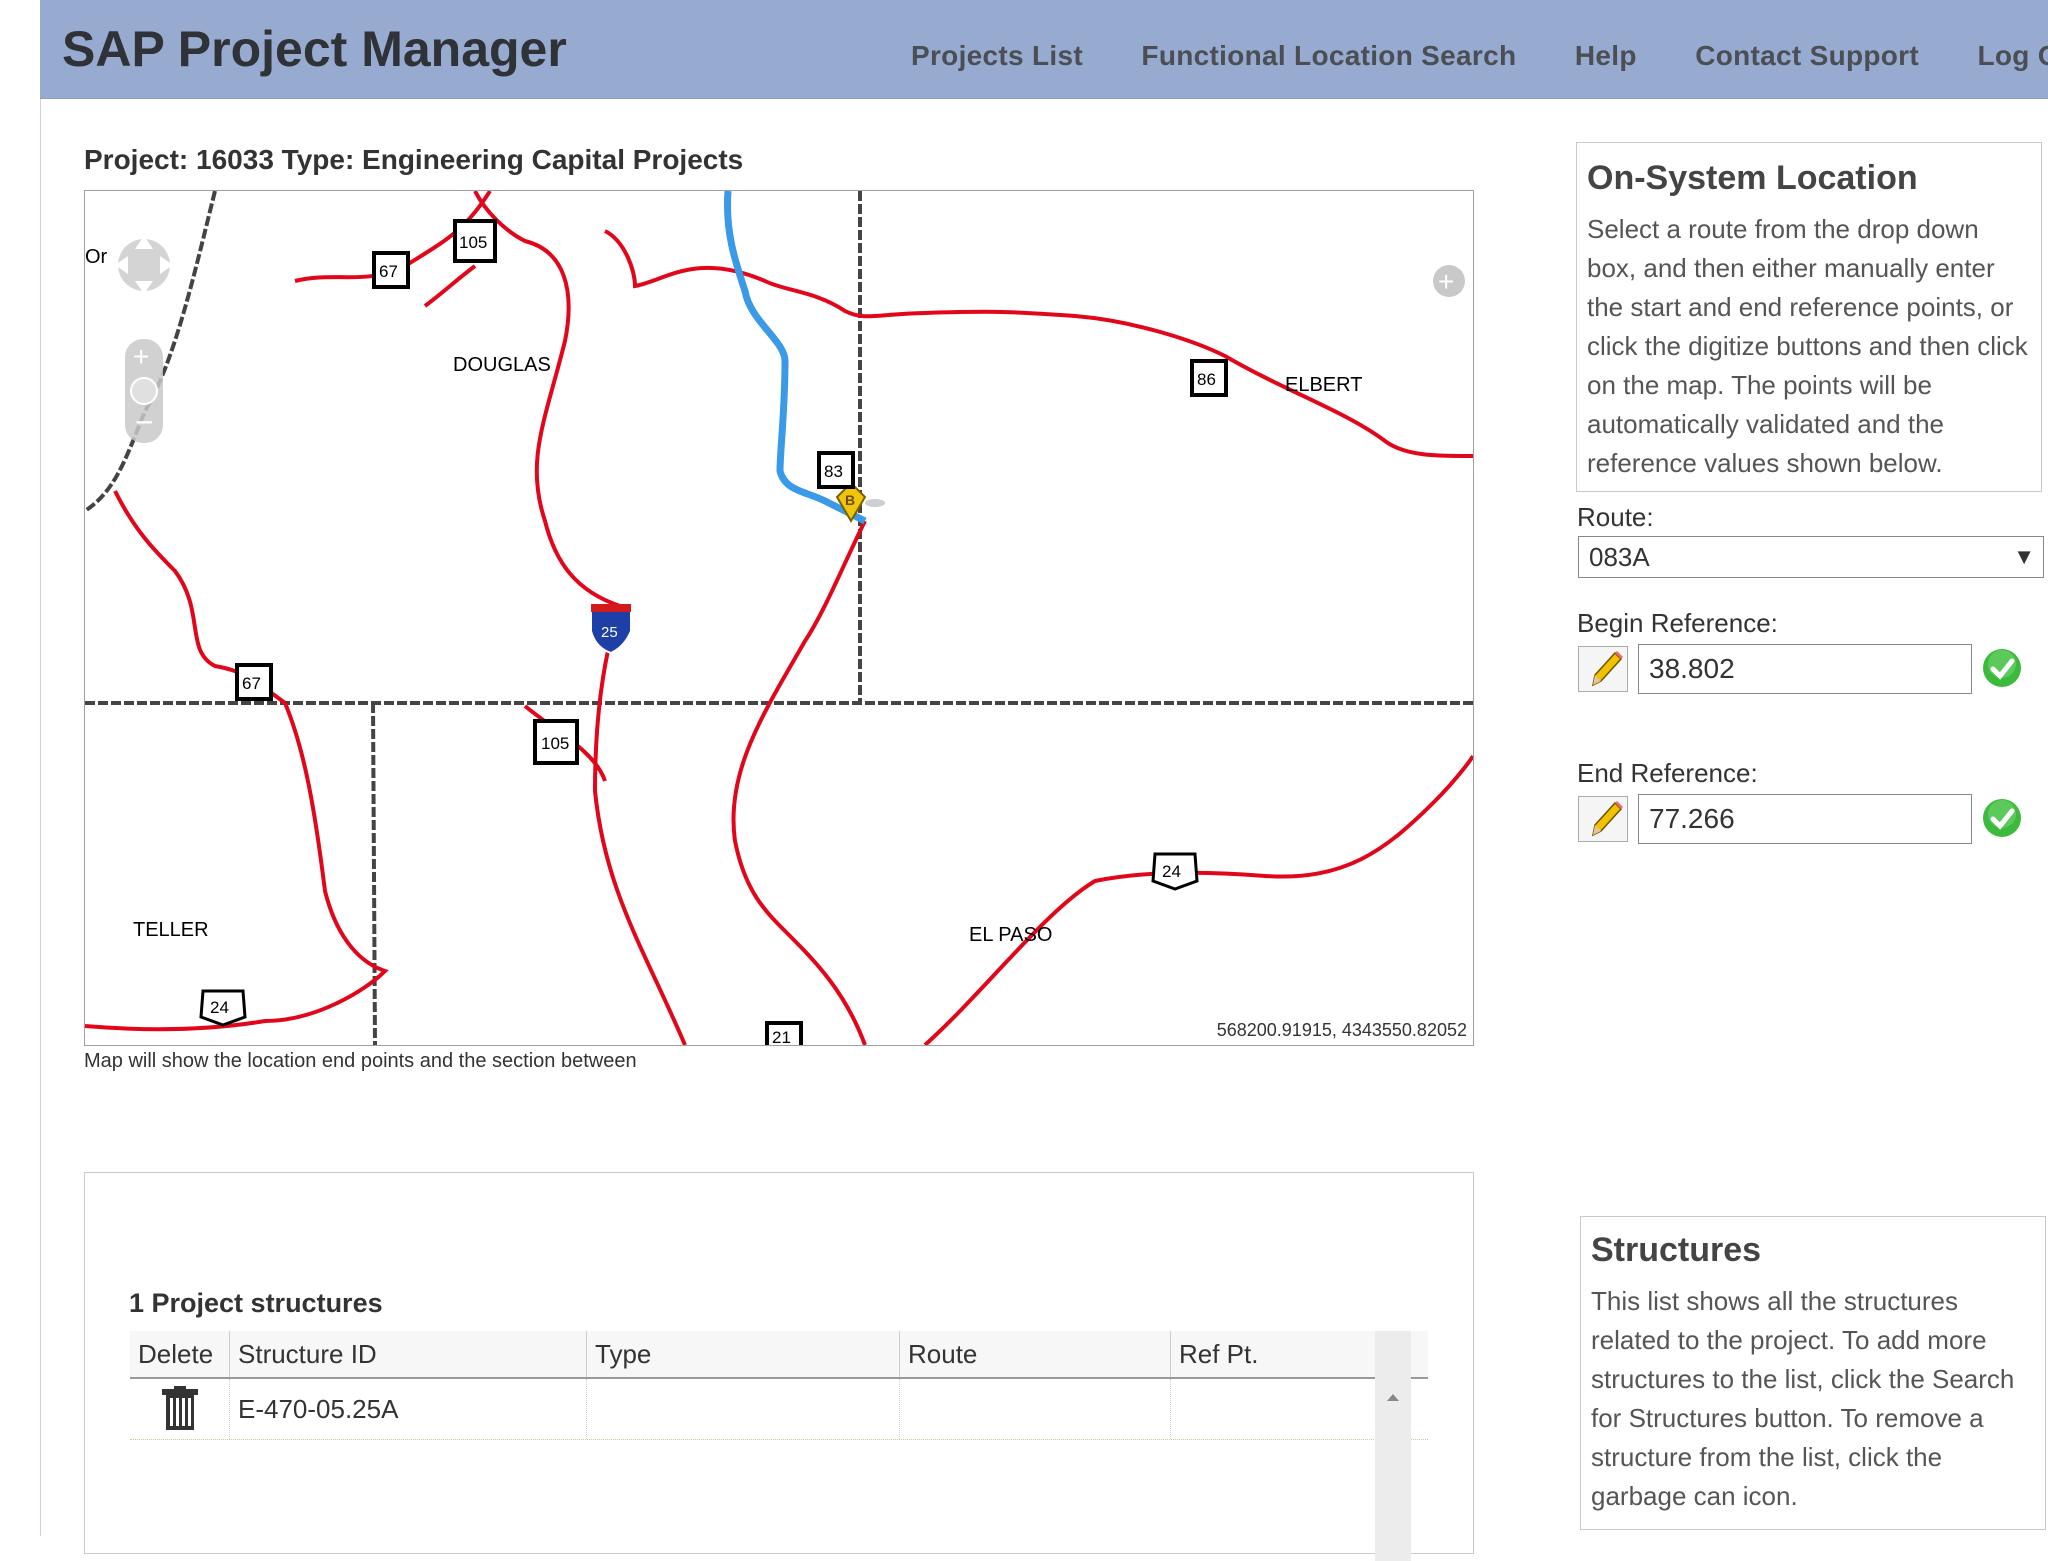 Image resolution: width=2048 pixels, height=1561 pixels. I want to click on begin-digitize-button, so click(1603, 669).